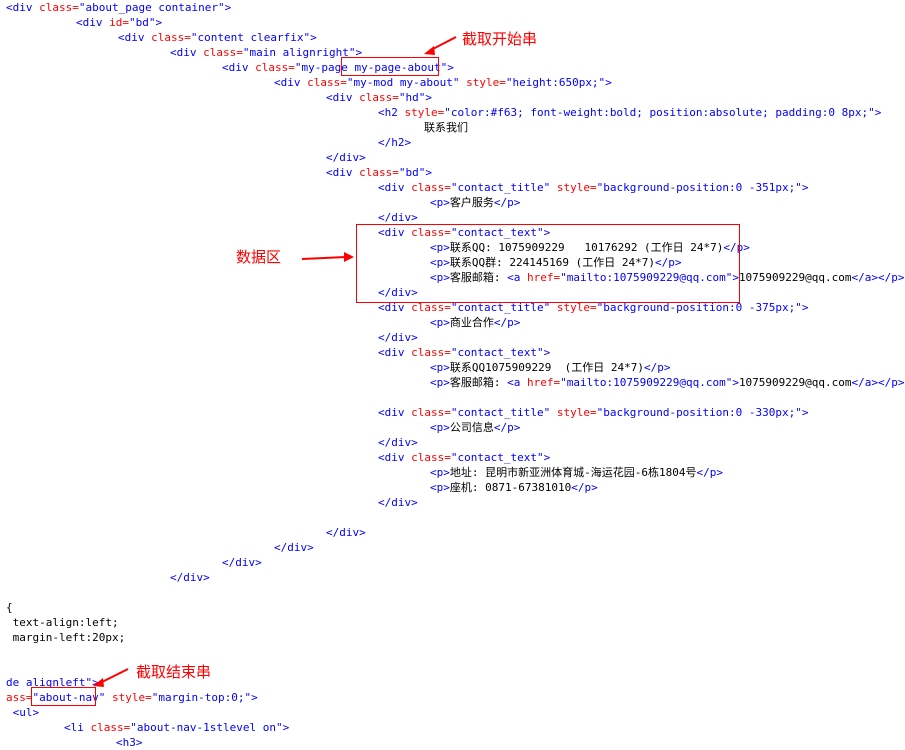 Image resolution: width=905 pixels, height=750 pixels. I want to click on code-token-txt: 客服邮箱:, so click(478, 277).